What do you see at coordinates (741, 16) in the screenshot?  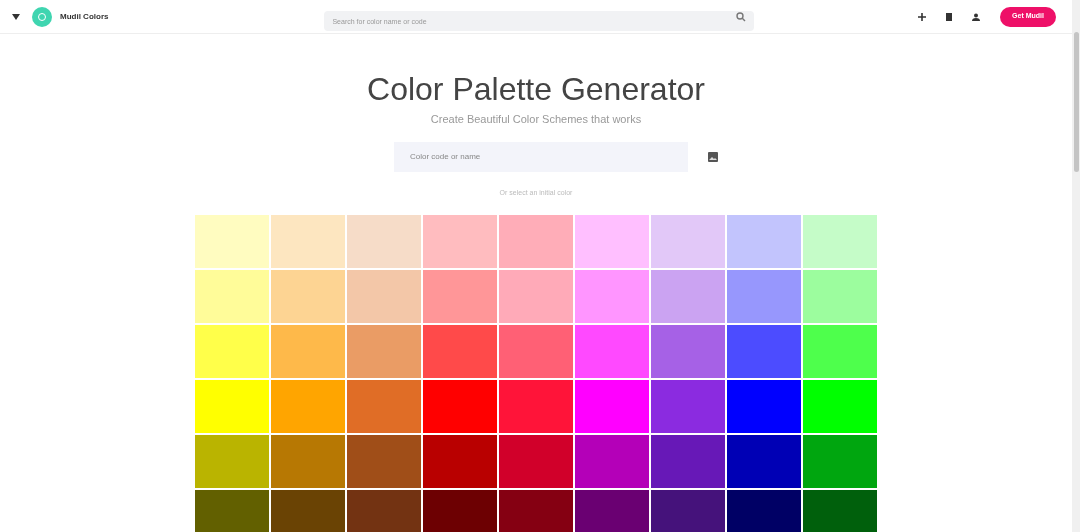 I see `search-icon` at bounding box center [741, 16].